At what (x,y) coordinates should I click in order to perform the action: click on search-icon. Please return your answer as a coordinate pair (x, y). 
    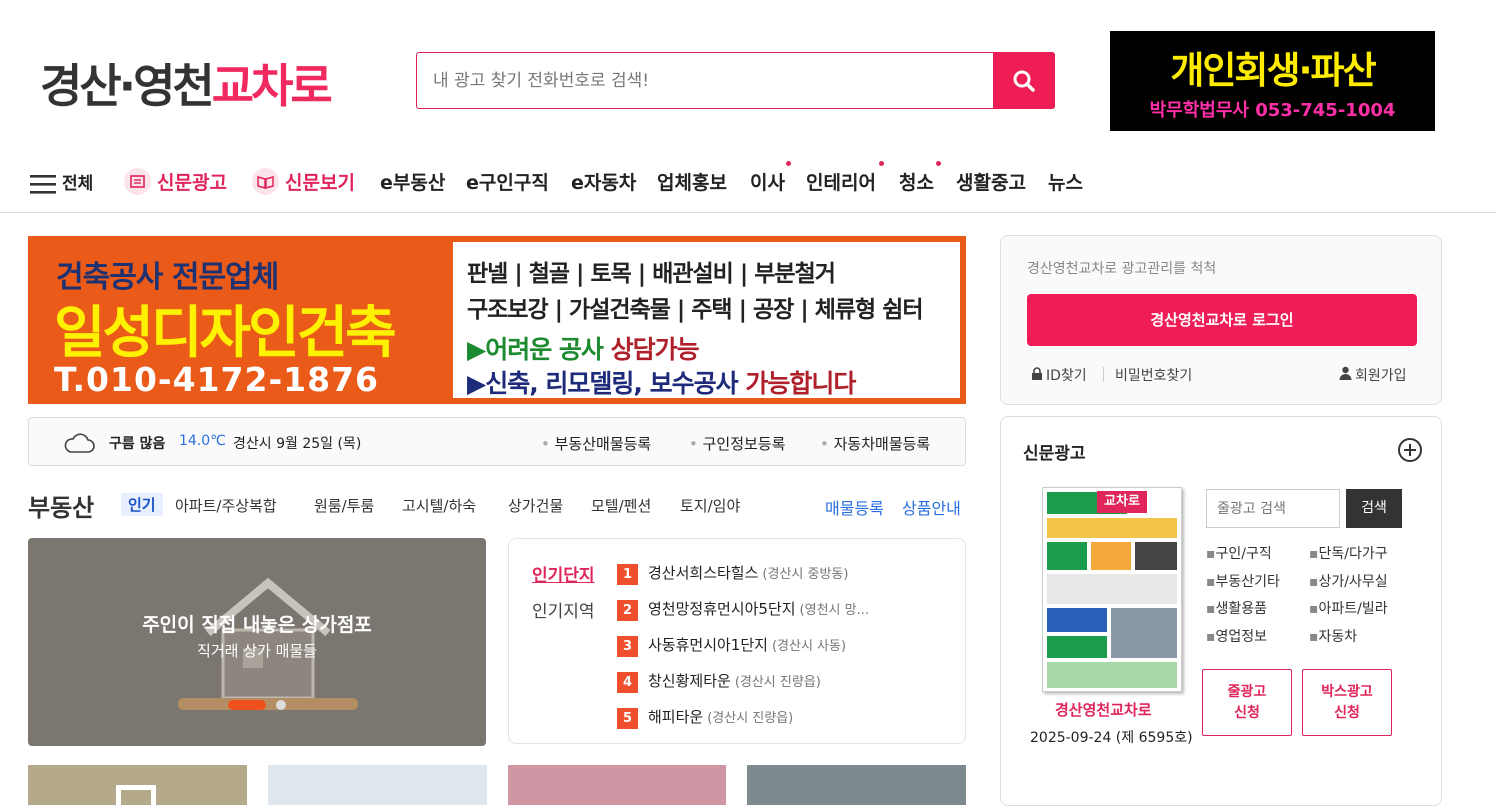
    Looking at the image, I should click on (1024, 81).